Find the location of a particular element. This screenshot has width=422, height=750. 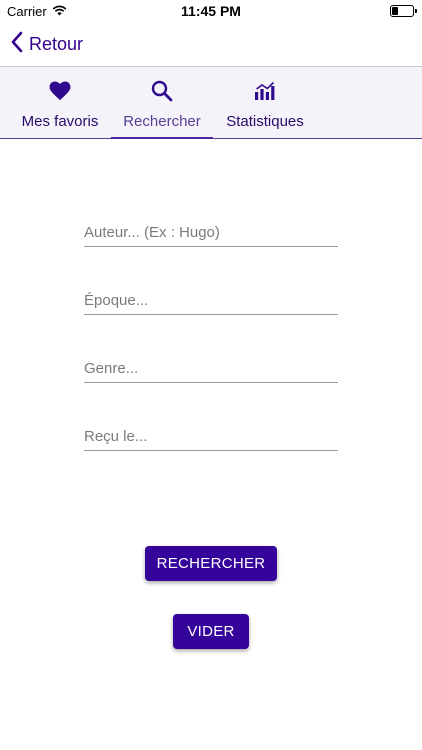

tab-statistics: Statistiques is located at coordinates (265, 102).